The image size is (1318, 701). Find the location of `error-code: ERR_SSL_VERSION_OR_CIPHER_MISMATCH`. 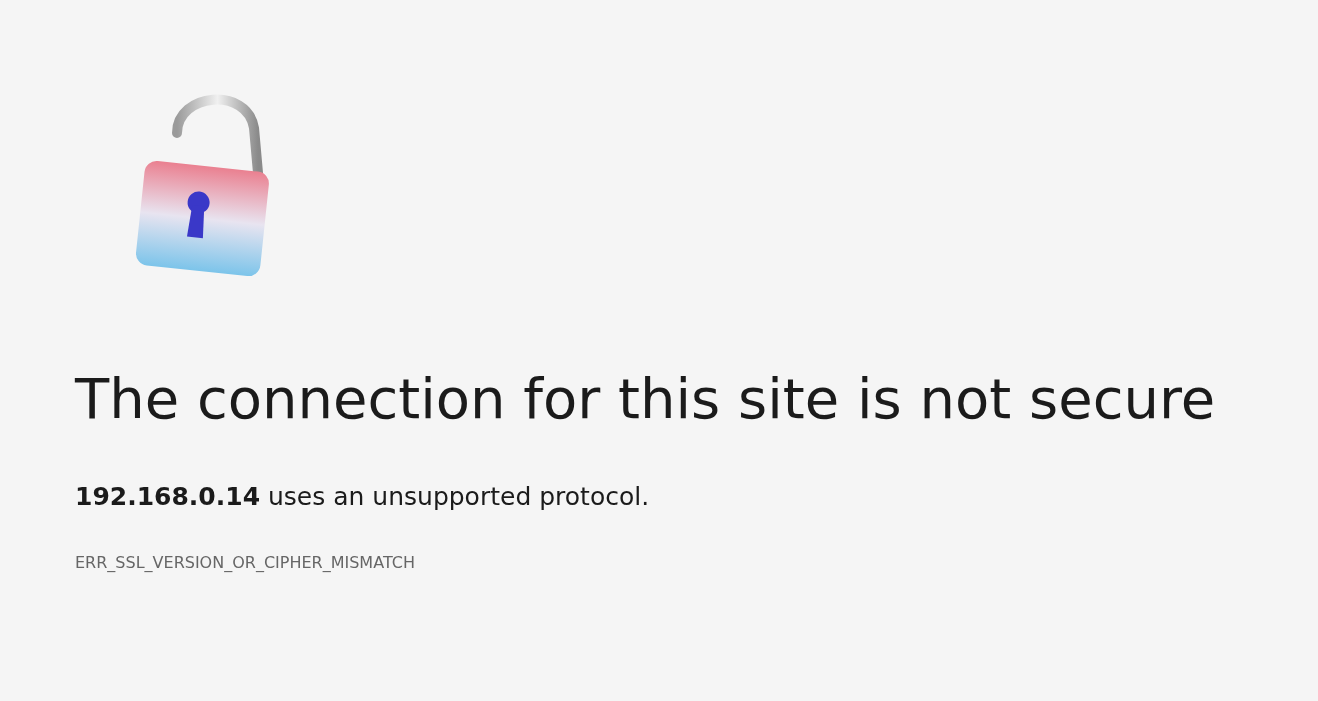

error-code: ERR_SSL_VERSION_OR_CIPHER_MISMATCH is located at coordinates (245, 563).